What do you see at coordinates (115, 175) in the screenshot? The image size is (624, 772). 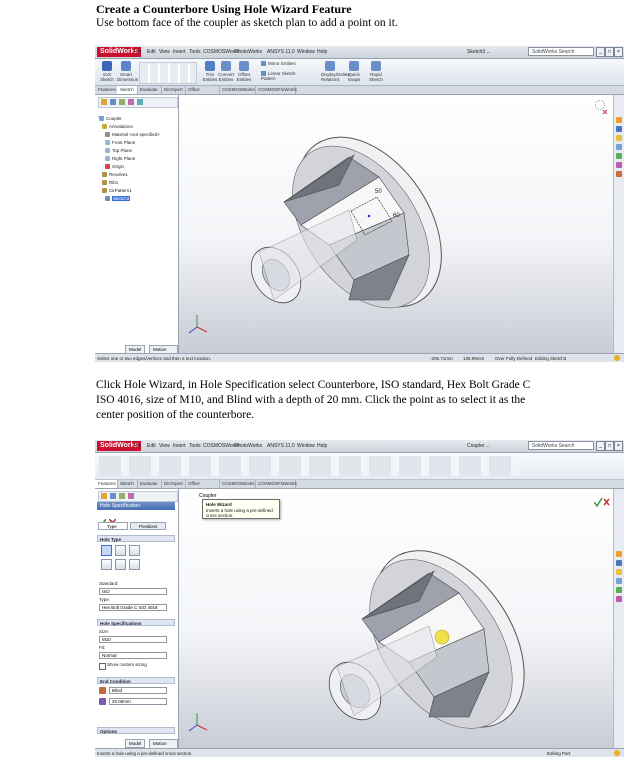 I see `tree-item: Revolve1` at bounding box center [115, 175].